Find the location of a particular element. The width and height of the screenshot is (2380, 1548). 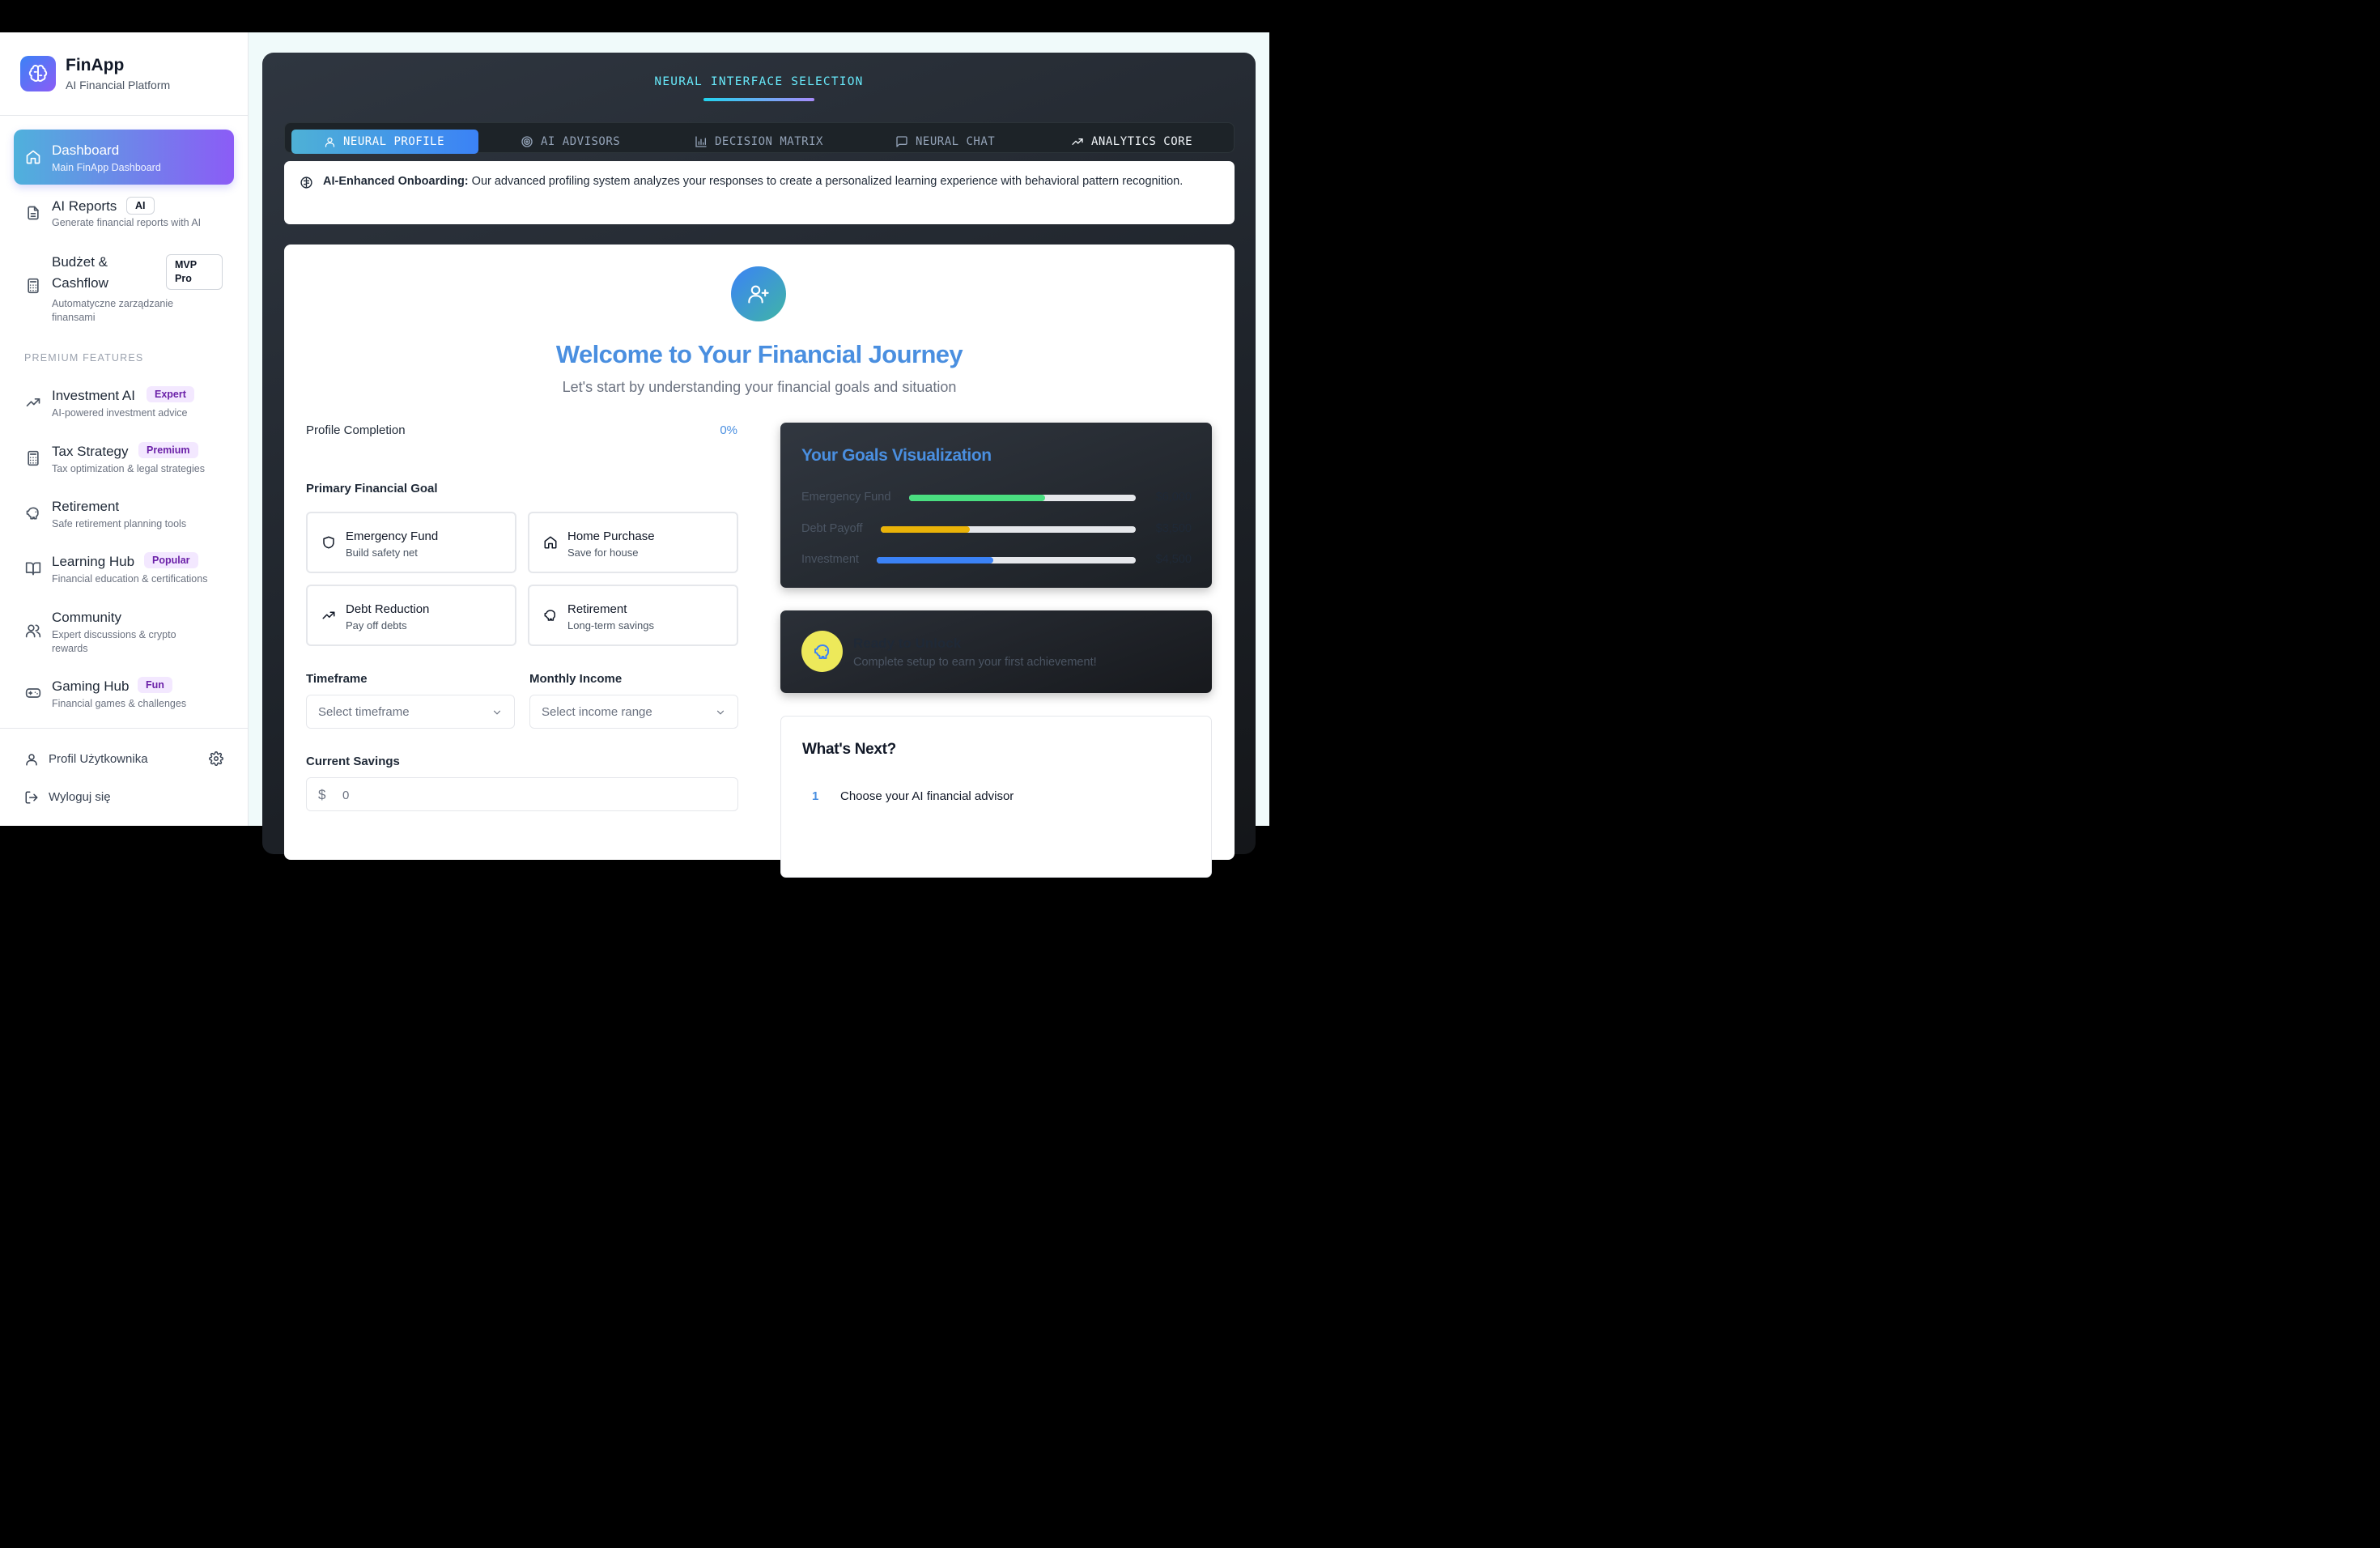

expert-badge: Expert is located at coordinates (170, 394).